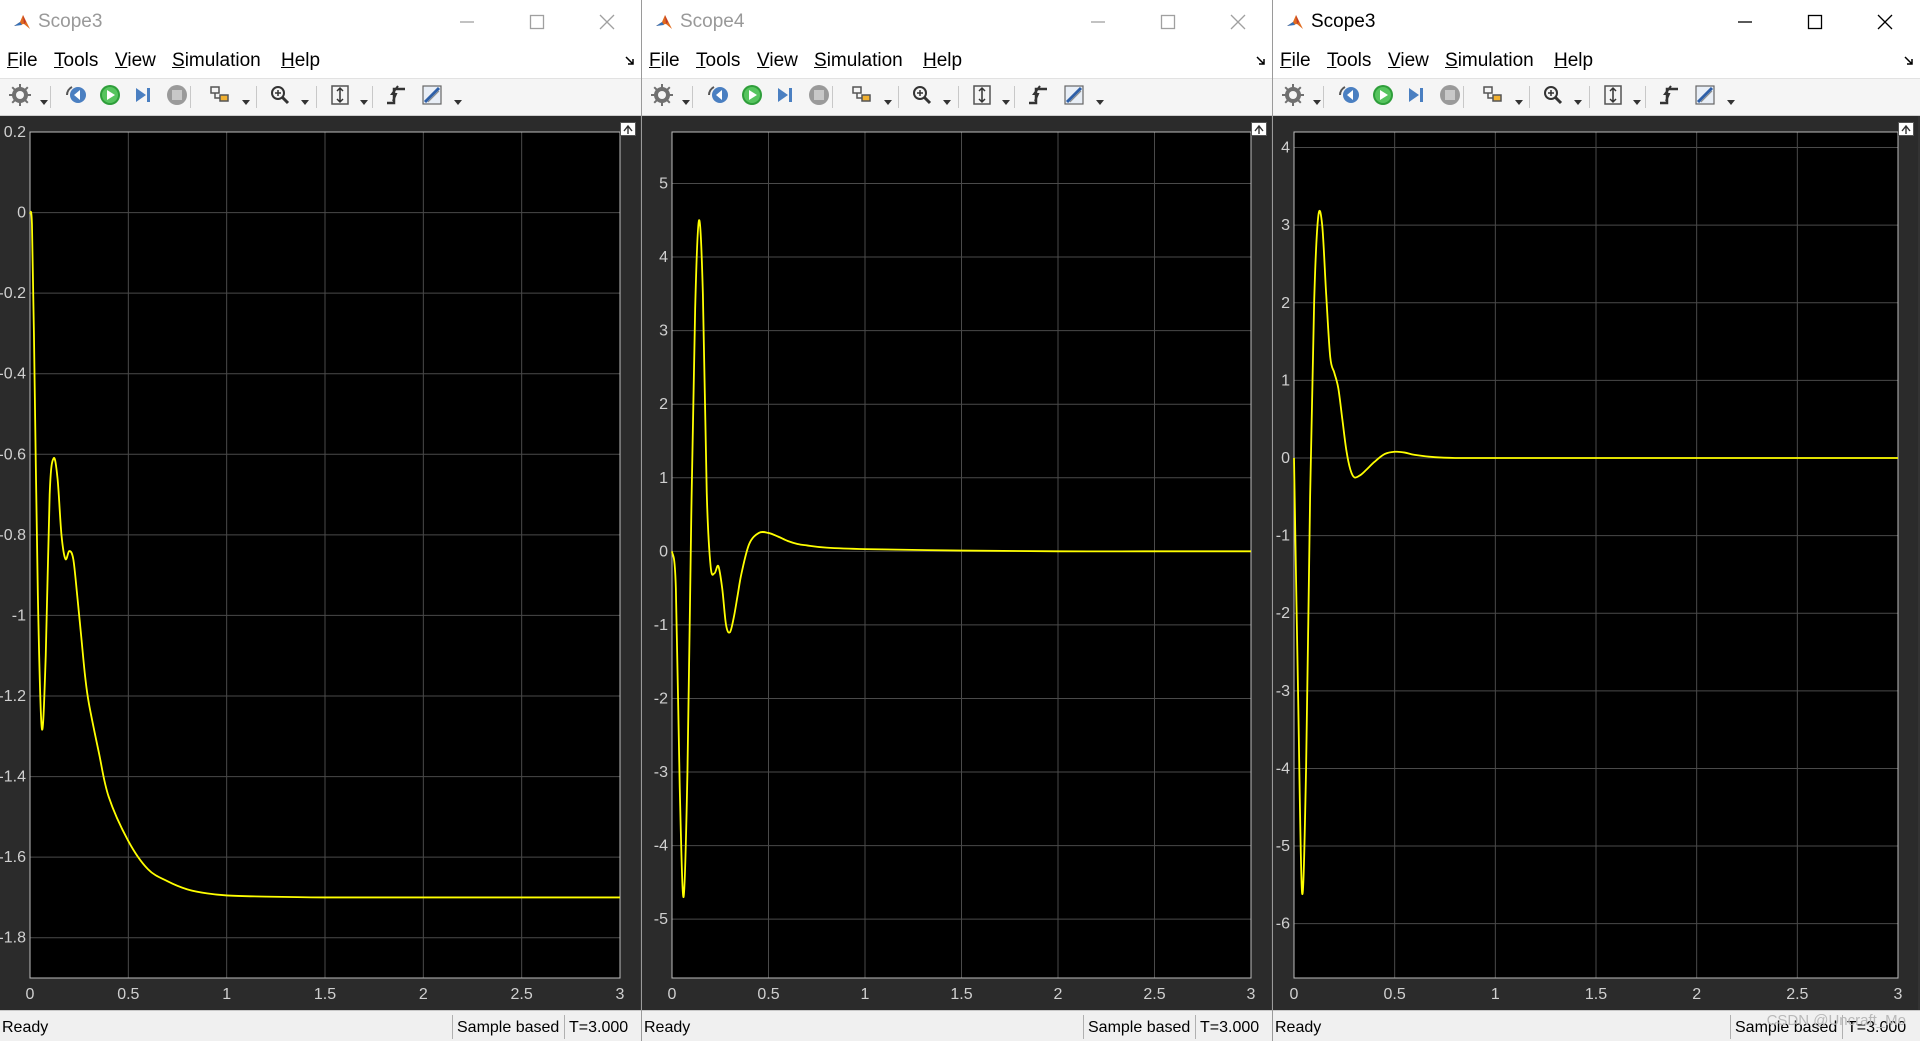  Describe the element at coordinates (620, 994) in the screenshot. I see `x-tick-label: 3` at that location.